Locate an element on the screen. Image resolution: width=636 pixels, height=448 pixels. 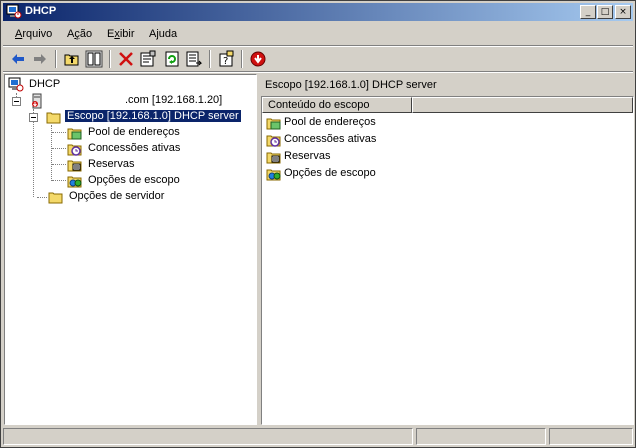
properties-icon is located at coordinates (148, 59).